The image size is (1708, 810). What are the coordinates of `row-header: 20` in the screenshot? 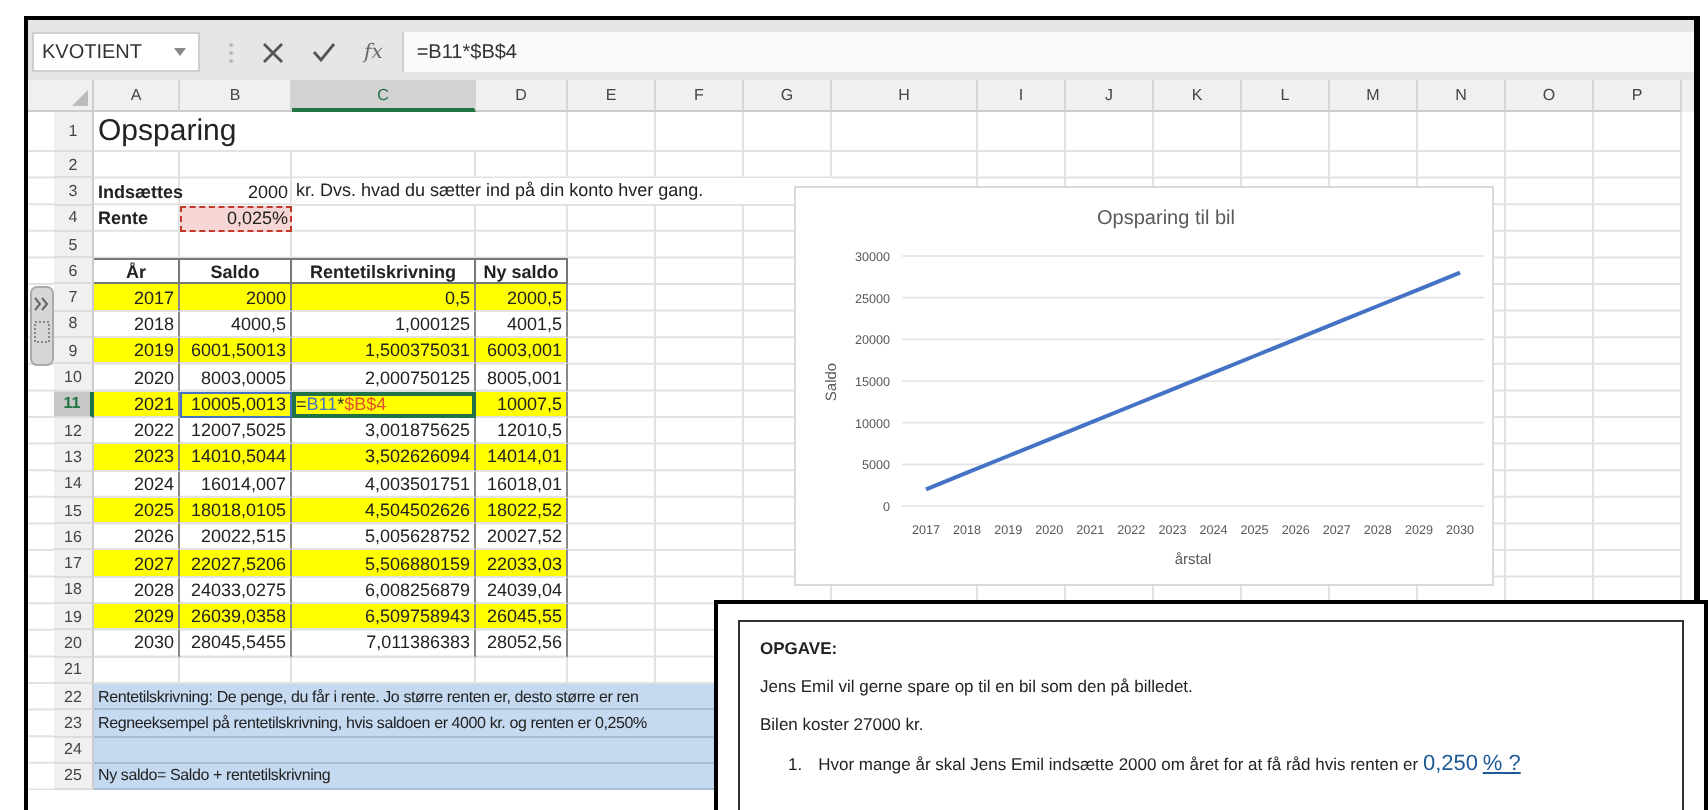 It's located at (74, 644).